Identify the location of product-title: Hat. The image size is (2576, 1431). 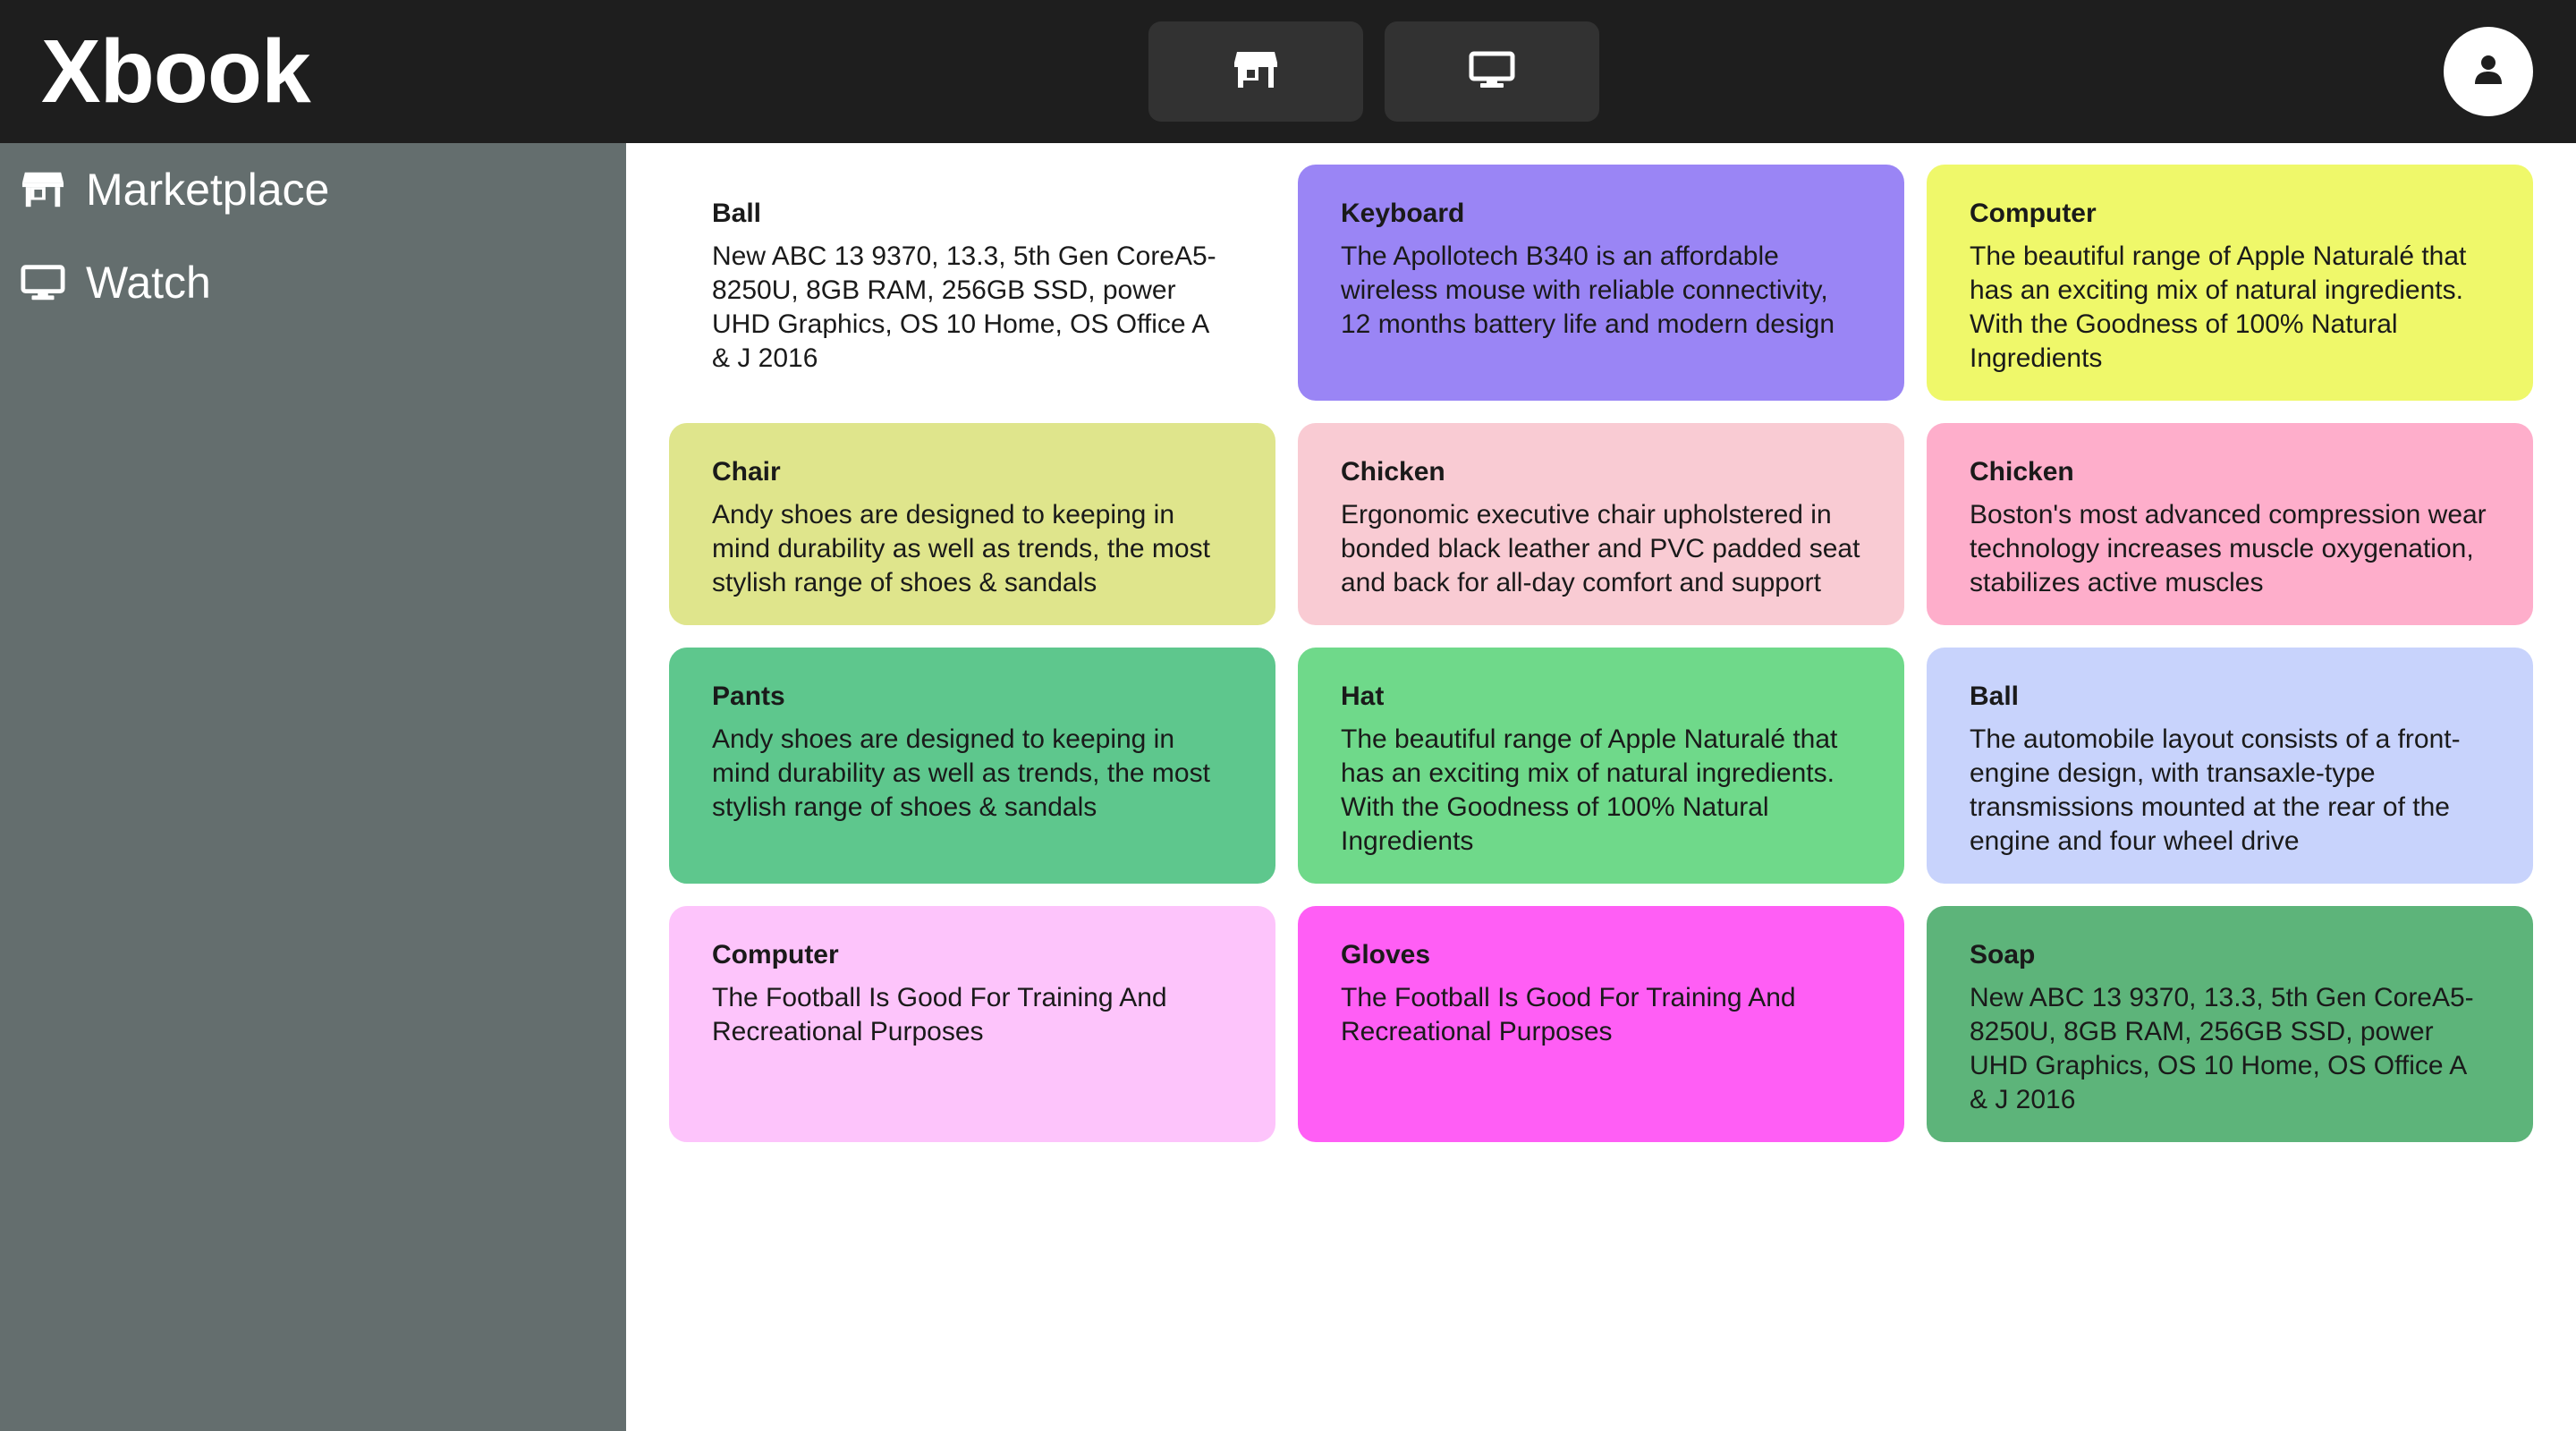
(1363, 697).